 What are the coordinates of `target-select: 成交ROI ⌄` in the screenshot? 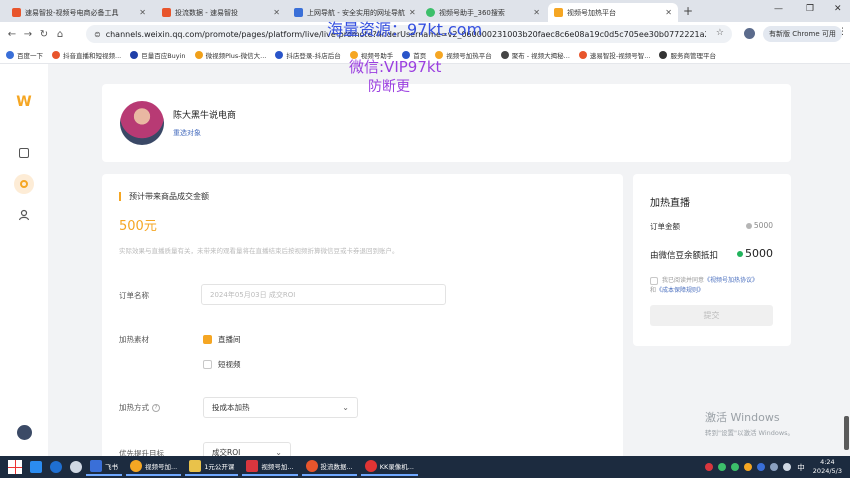 It's located at (247, 449).